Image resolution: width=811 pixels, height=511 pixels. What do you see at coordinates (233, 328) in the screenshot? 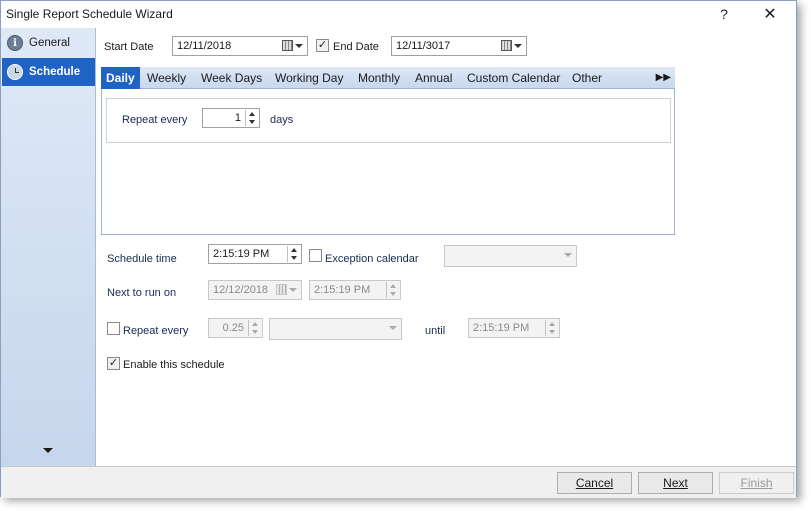
I see `repeat-interval-value: 0.25` at bounding box center [233, 328].